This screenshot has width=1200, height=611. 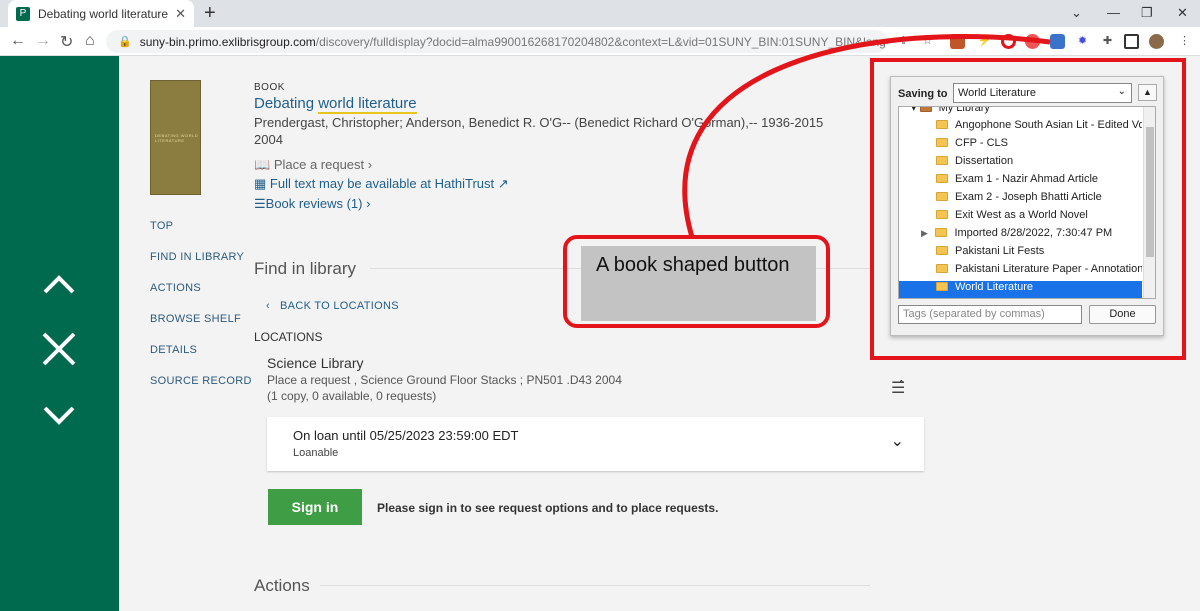 What do you see at coordinates (367, 104) in the screenshot?
I see `title-highlight: world literature` at bounding box center [367, 104].